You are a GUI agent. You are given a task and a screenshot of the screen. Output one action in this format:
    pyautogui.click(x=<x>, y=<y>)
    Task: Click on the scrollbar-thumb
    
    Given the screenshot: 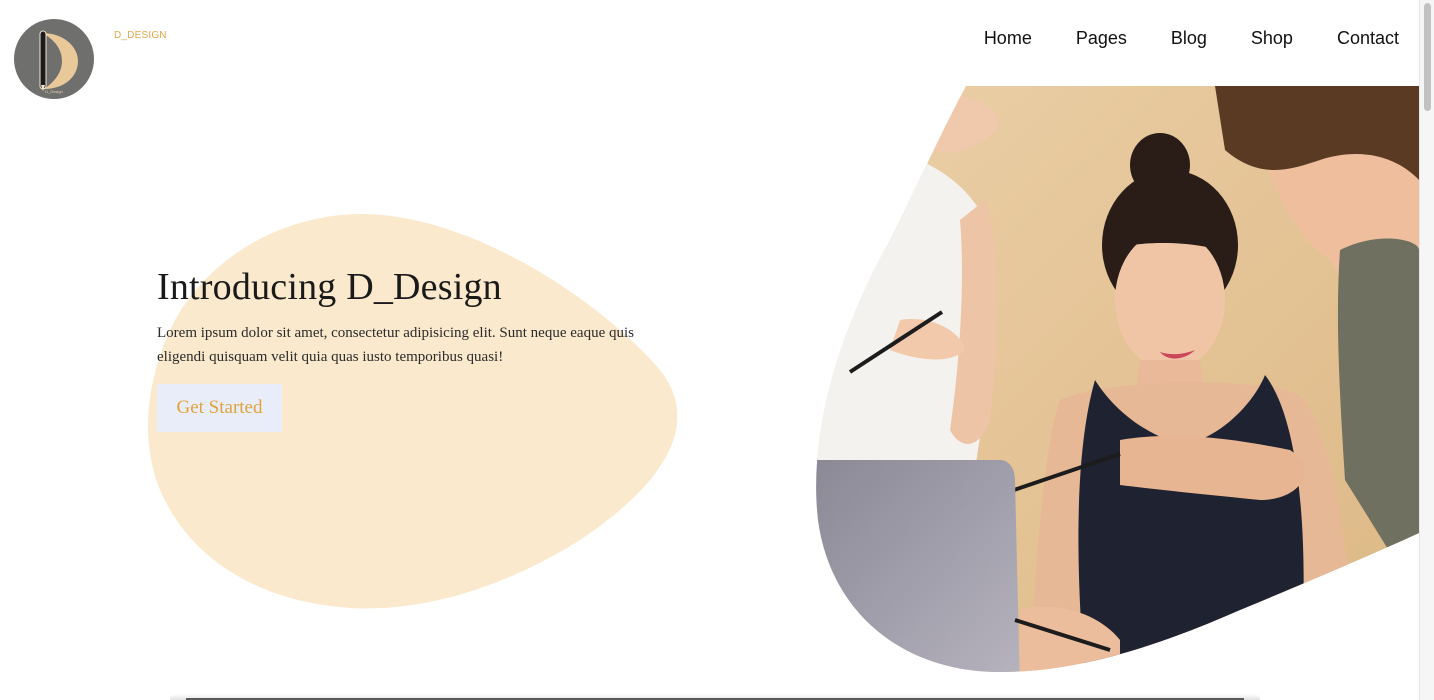 What is the action you would take?
    pyautogui.click(x=1427, y=57)
    